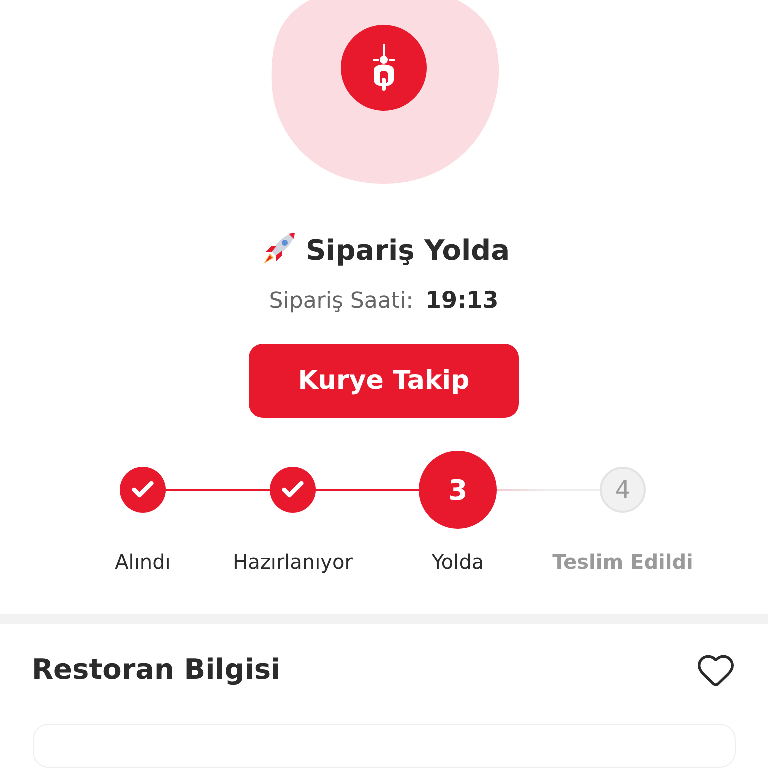 This screenshot has height=768, width=768. What do you see at coordinates (623, 562) in the screenshot?
I see `step-label: Teslim Edildi` at bounding box center [623, 562].